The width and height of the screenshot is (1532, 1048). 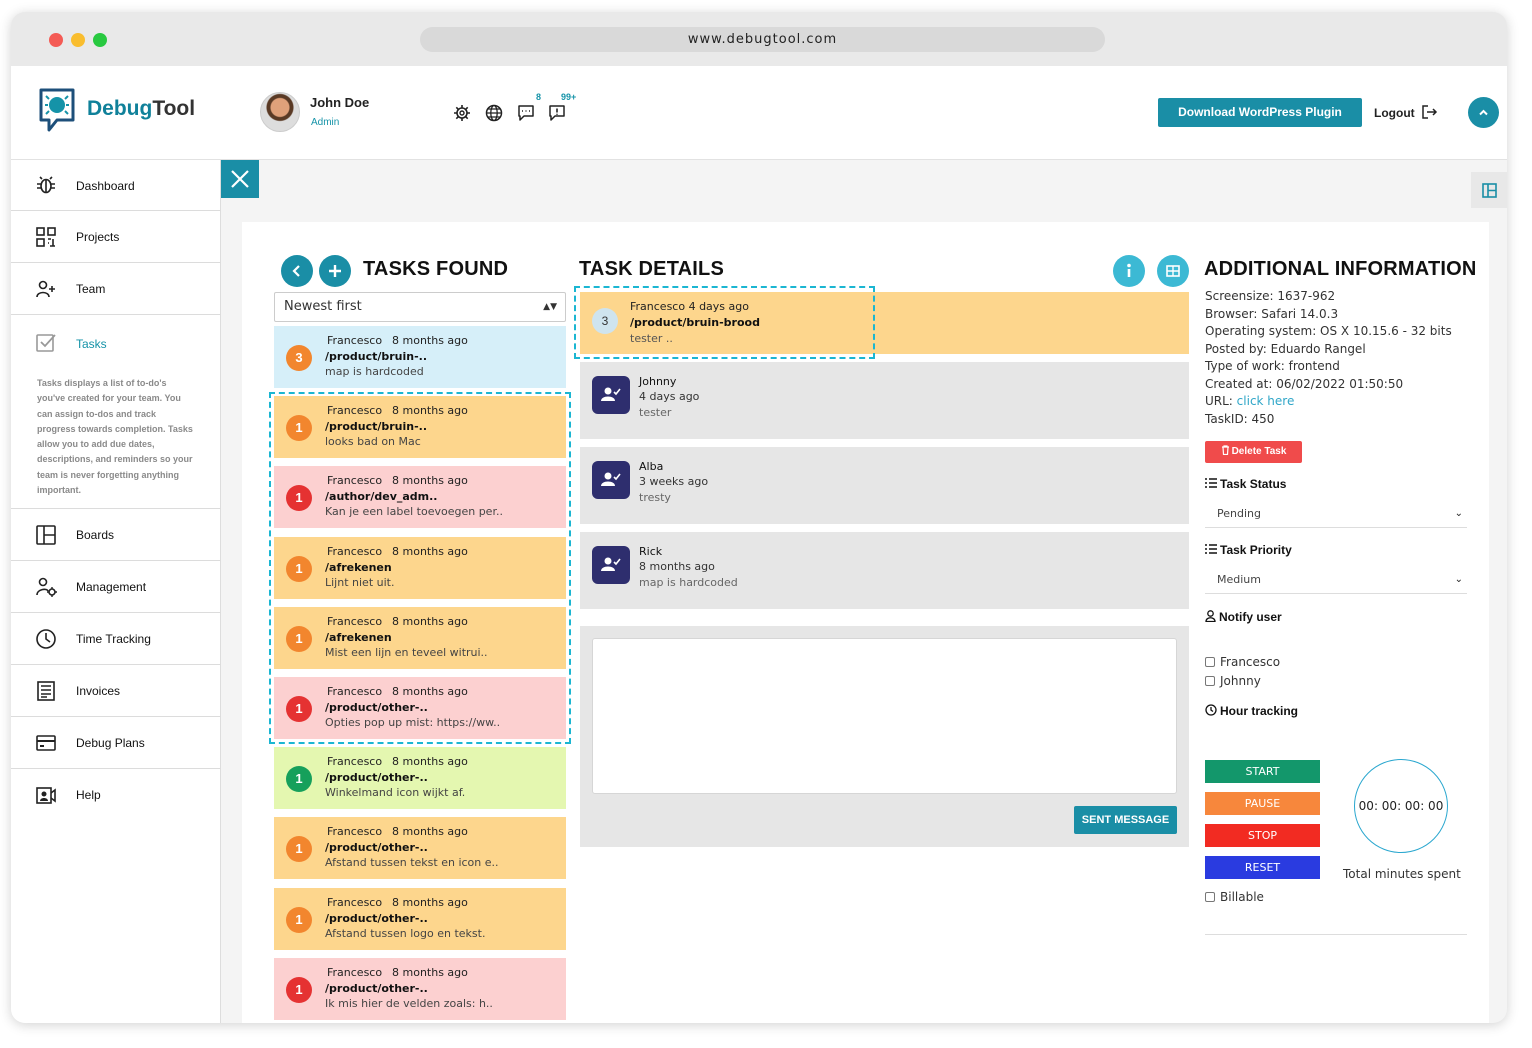 What do you see at coordinates (1304, 384) in the screenshot?
I see `info-created-at: Created at: 06/02/2022 01:50:50` at bounding box center [1304, 384].